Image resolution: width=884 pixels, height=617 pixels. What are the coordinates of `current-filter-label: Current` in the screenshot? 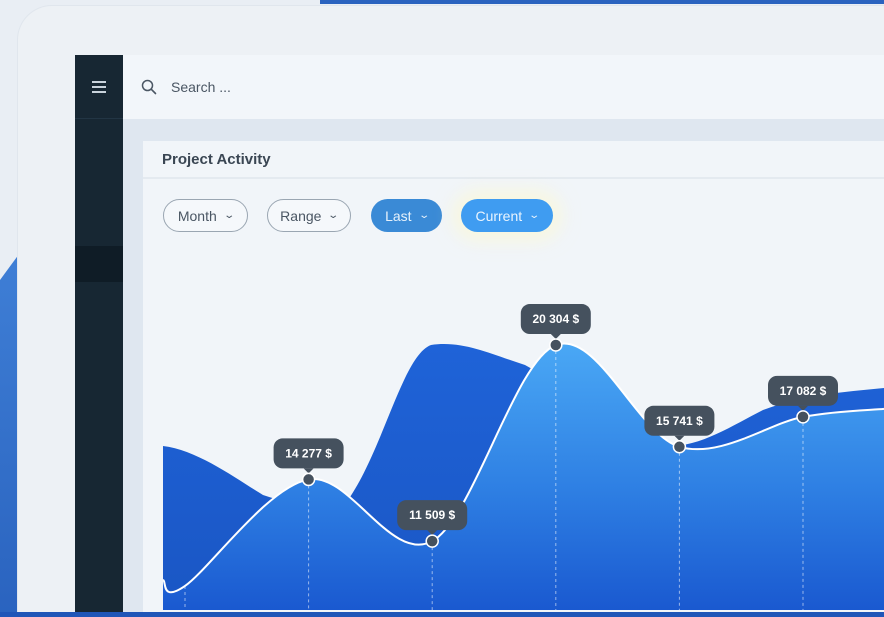 It's located at (499, 215).